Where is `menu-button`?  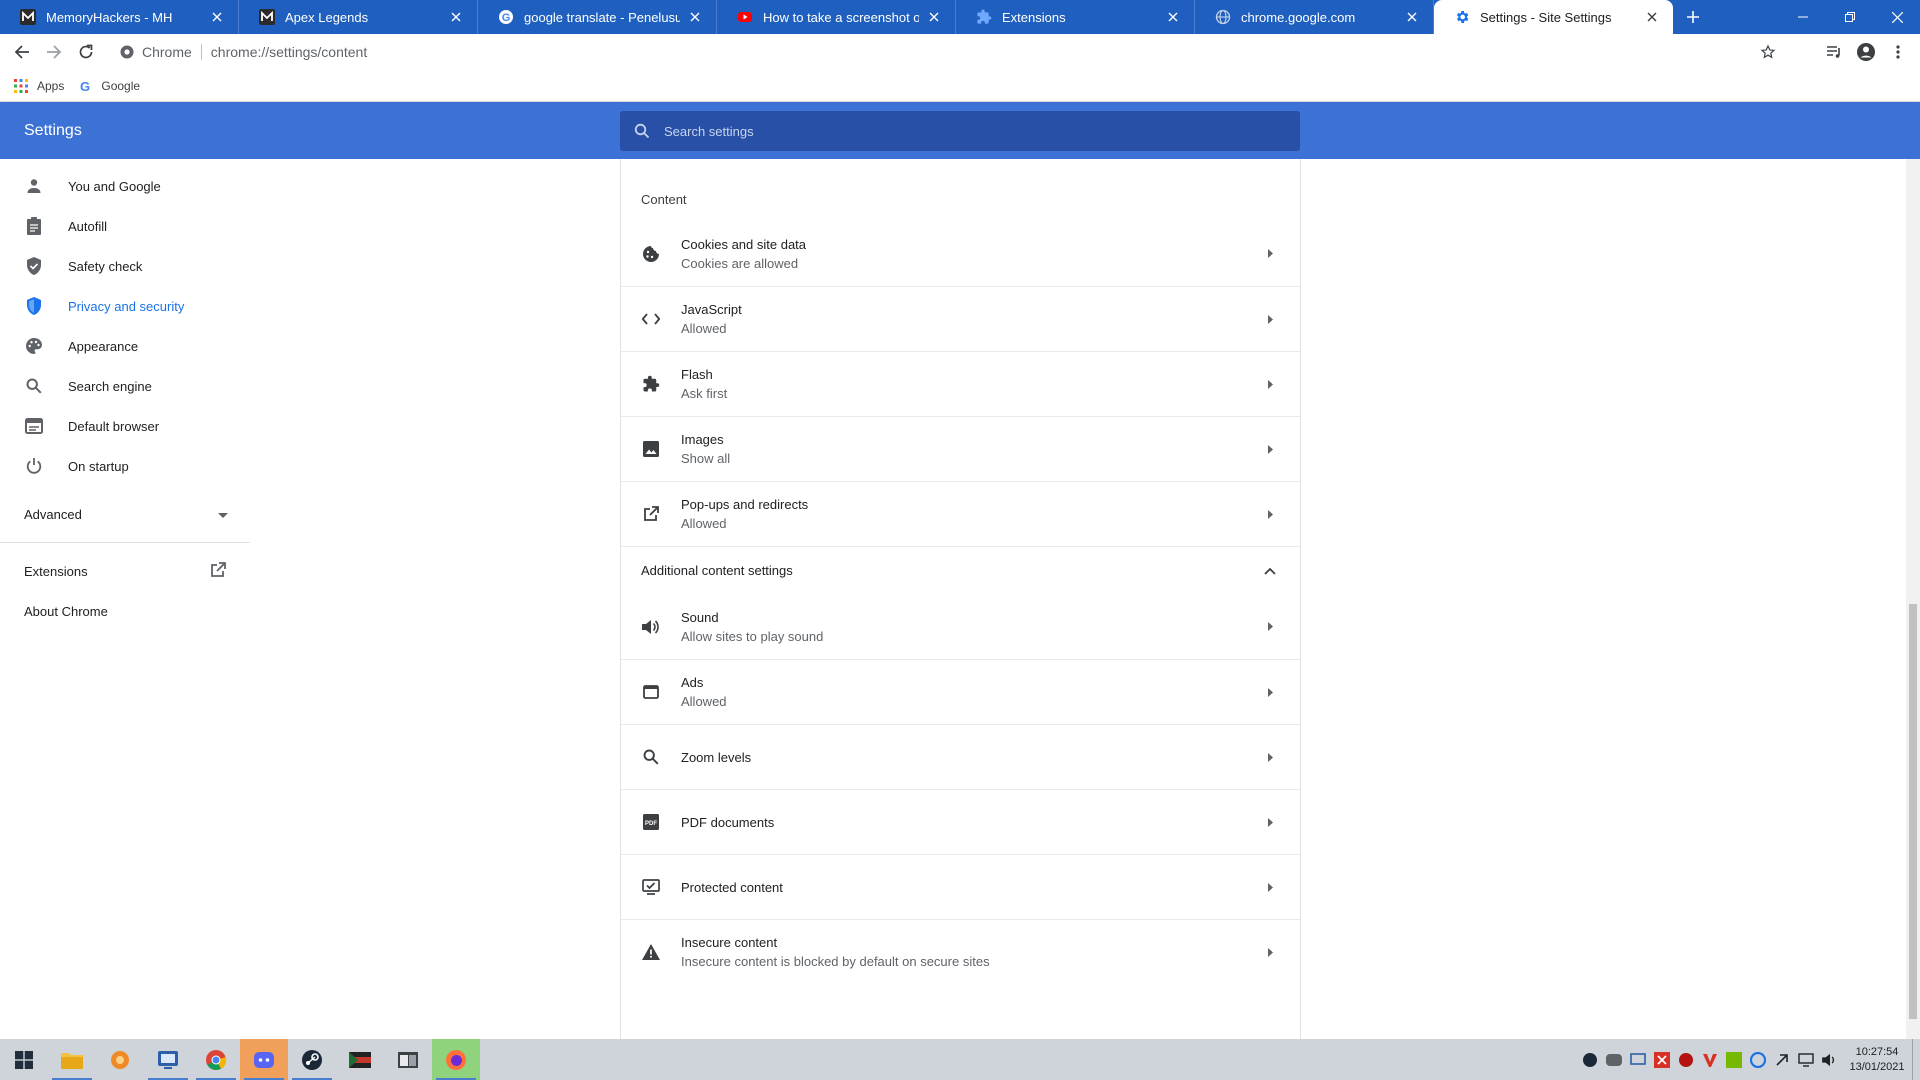
menu-button is located at coordinates (1898, 52).